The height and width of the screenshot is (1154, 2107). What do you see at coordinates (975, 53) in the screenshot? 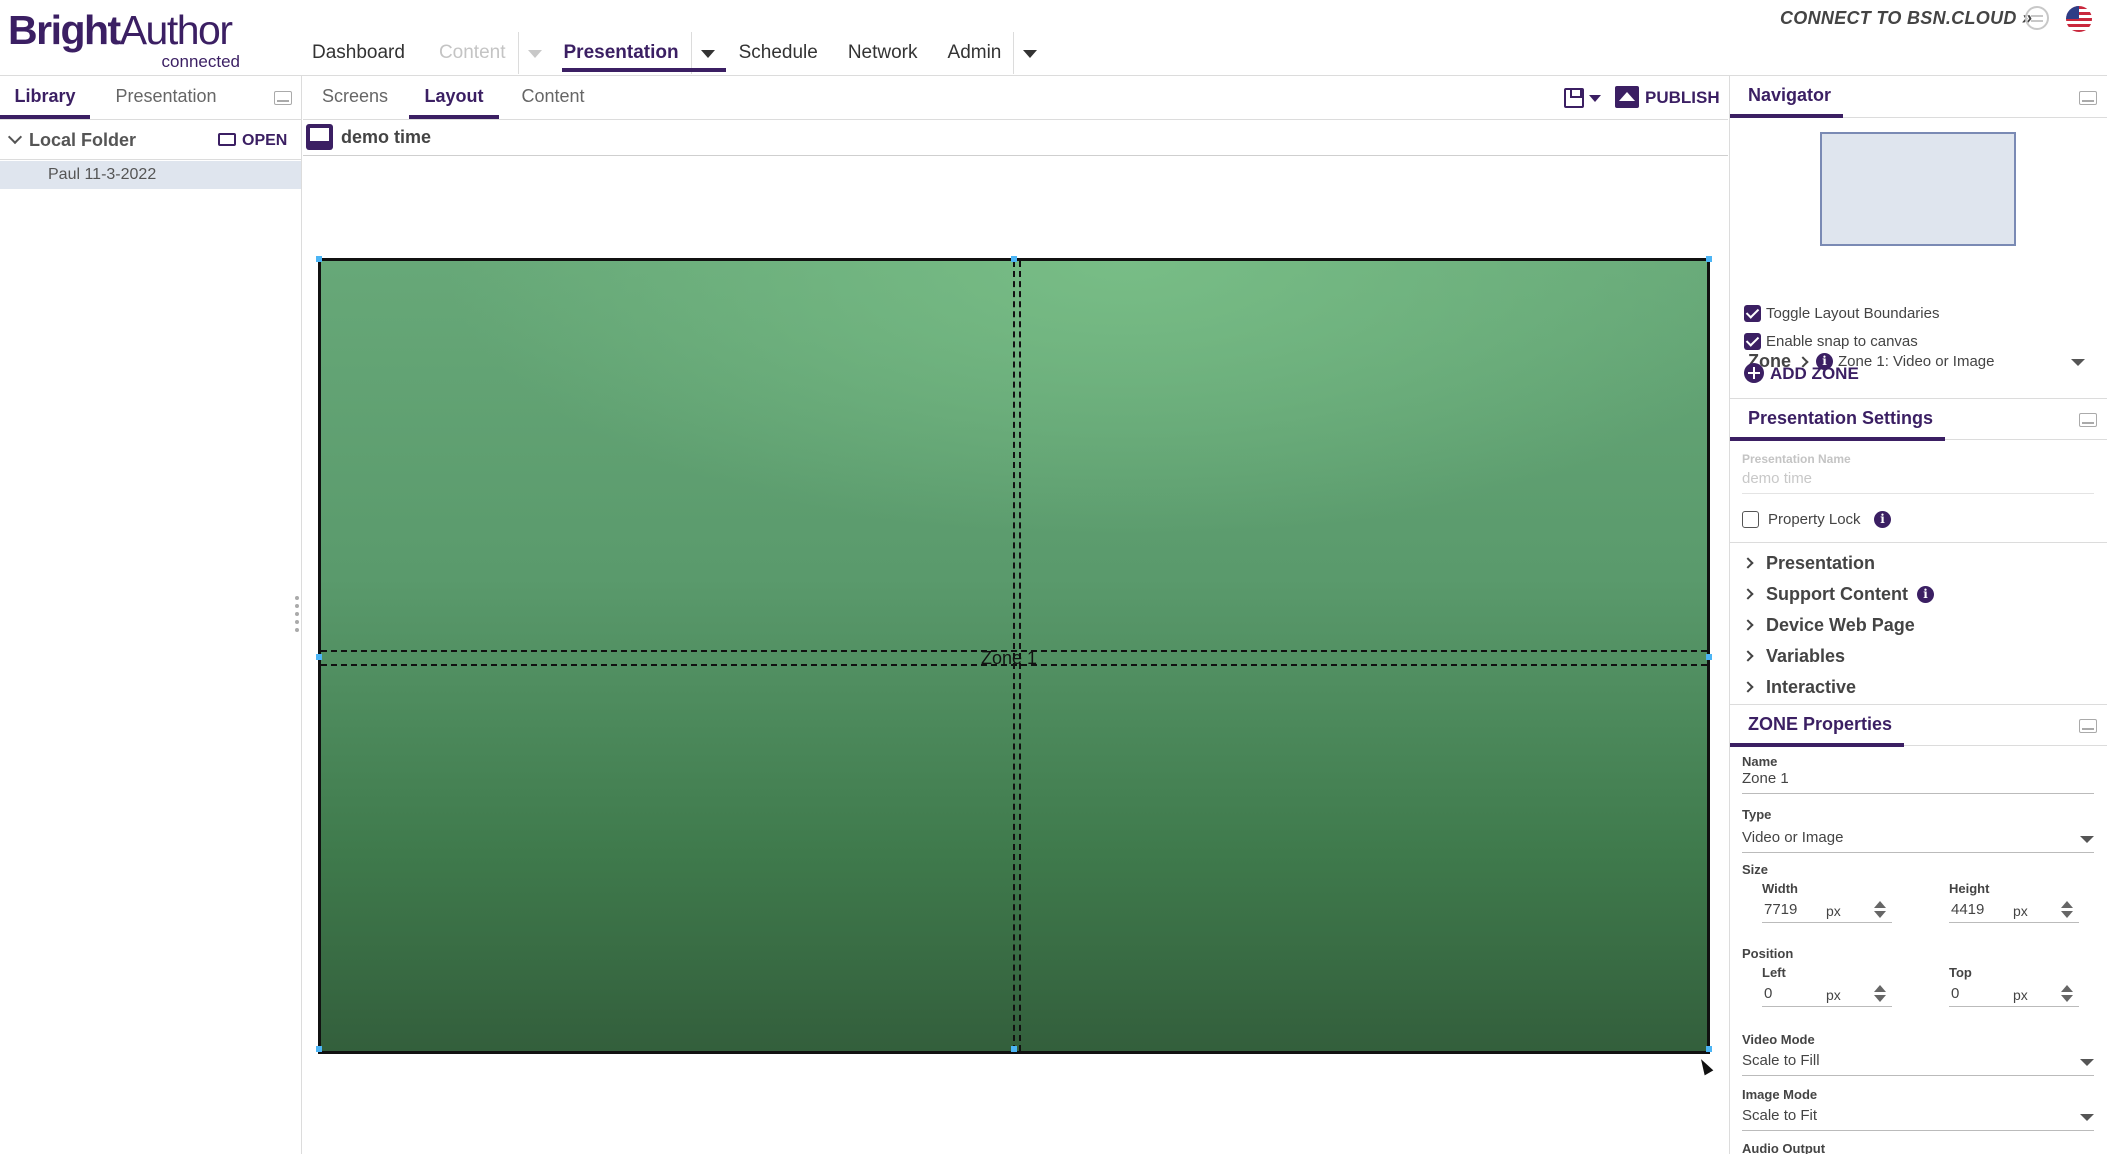
I see `nav-admin: Admin` at bounding box center [975, 53].